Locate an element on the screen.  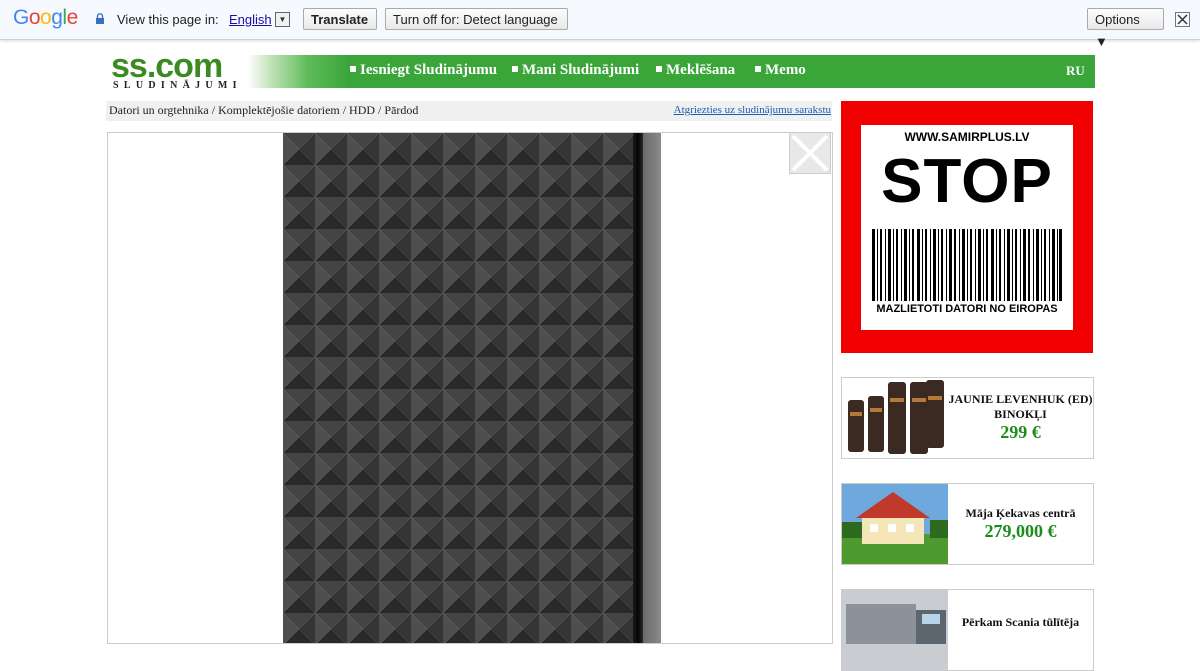
logo-sub-text: SLUDINĀJUMI is located at coordinates (177, 85).